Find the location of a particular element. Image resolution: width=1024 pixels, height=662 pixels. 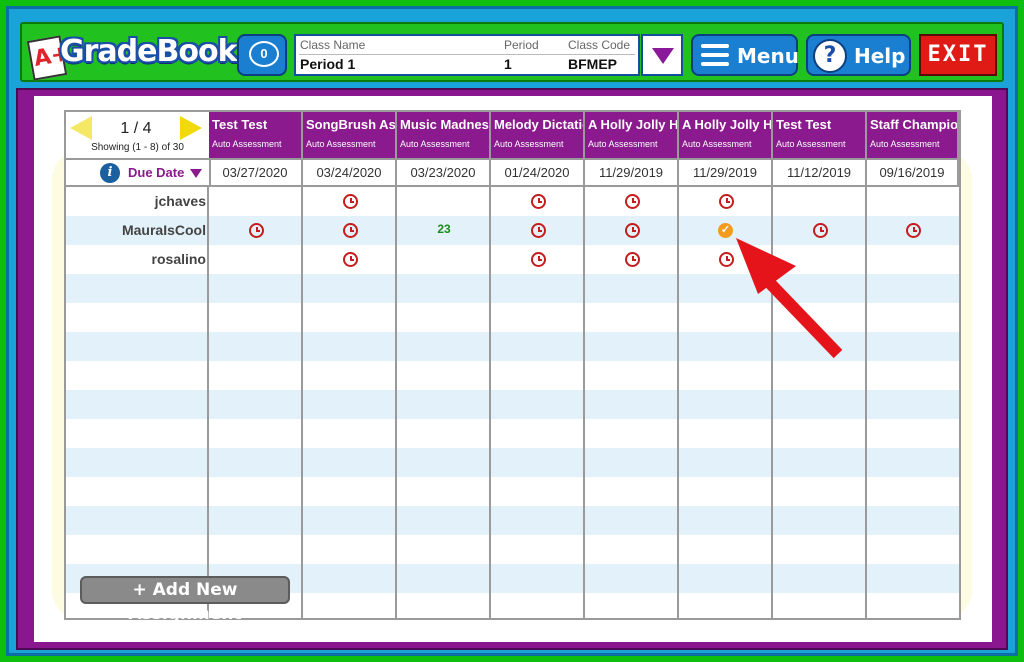

gradebook-logo: A+ GradeBook is located at coordinates (132, 54).